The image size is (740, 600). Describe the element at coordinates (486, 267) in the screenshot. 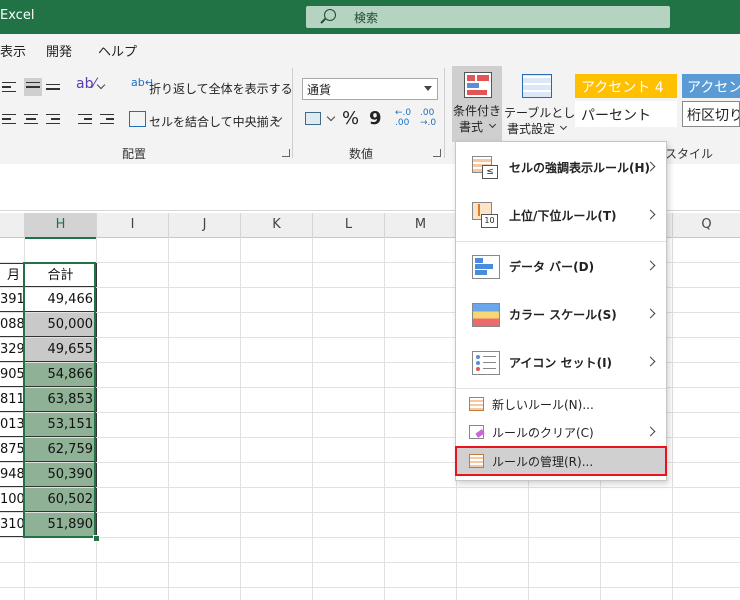

I see `data-bars-icon` at that location.